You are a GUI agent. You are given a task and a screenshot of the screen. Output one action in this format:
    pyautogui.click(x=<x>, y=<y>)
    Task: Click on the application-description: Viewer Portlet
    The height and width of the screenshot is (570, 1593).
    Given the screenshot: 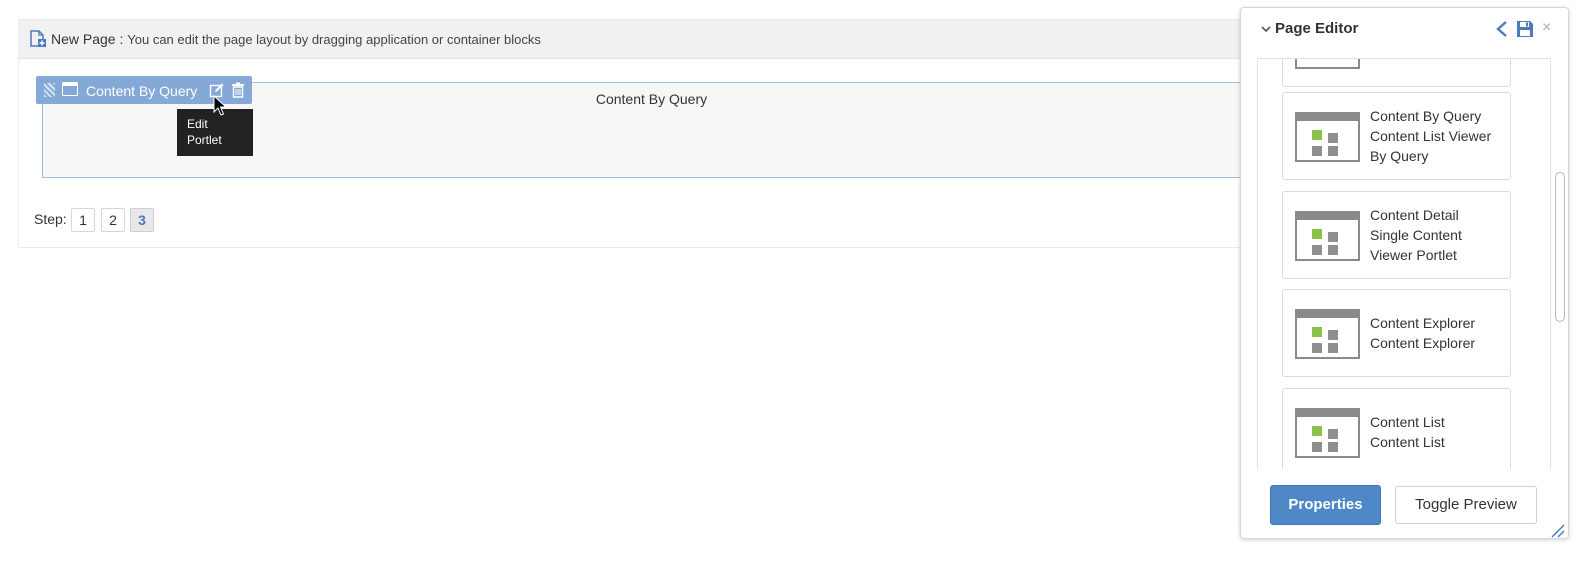 What is the action you would take?
    pyautogui.click(x=1413, y=255)
    